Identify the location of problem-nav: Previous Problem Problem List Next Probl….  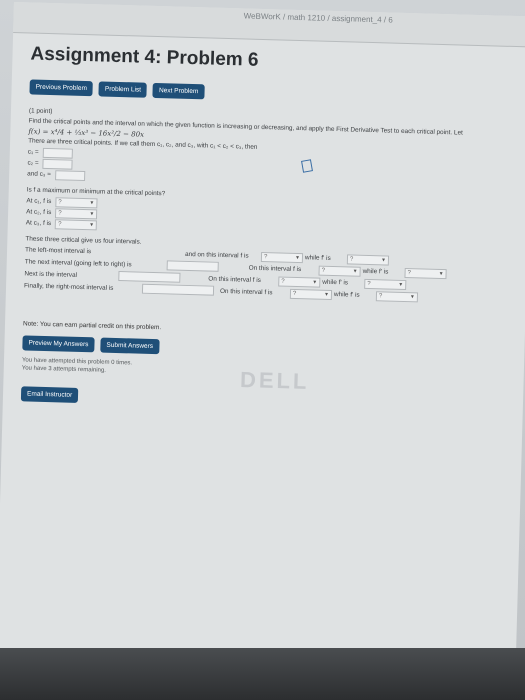
(277, 93).